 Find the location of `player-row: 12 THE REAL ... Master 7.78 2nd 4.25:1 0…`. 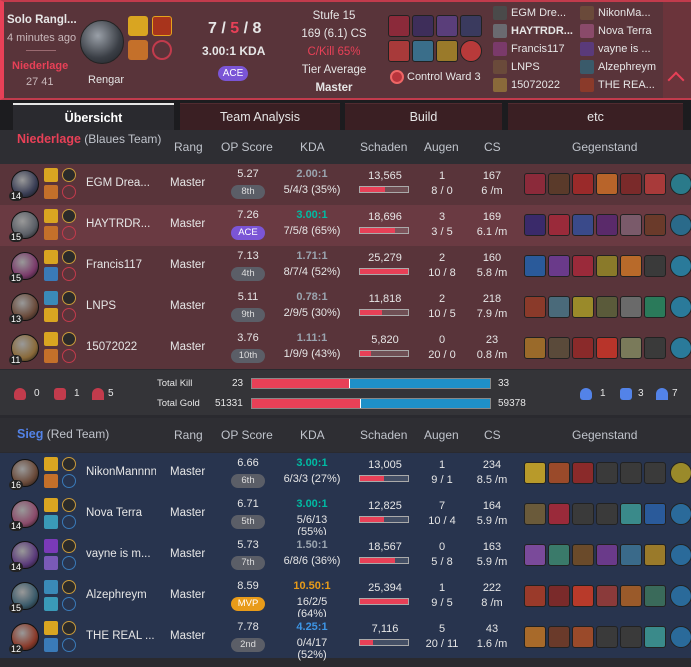

player-row: 12 THE REAL ... Master 7.78 2nd 4.25:1 0… is located at coordinates (345, 639).